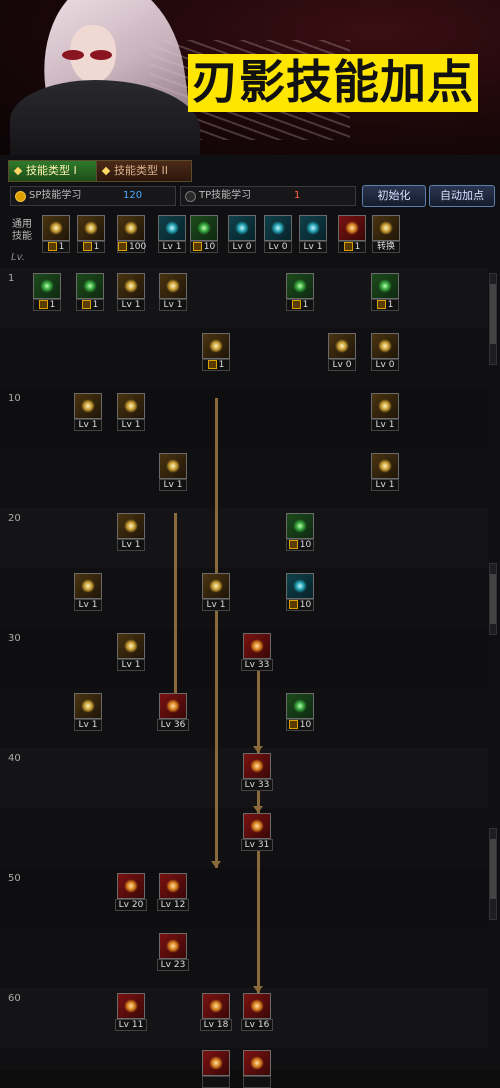 The image size is (500, 1088). Describe the element at coordinates (268, 196) in the screenshot. I see `tp-points-option: TP技能学习 1` at that location.